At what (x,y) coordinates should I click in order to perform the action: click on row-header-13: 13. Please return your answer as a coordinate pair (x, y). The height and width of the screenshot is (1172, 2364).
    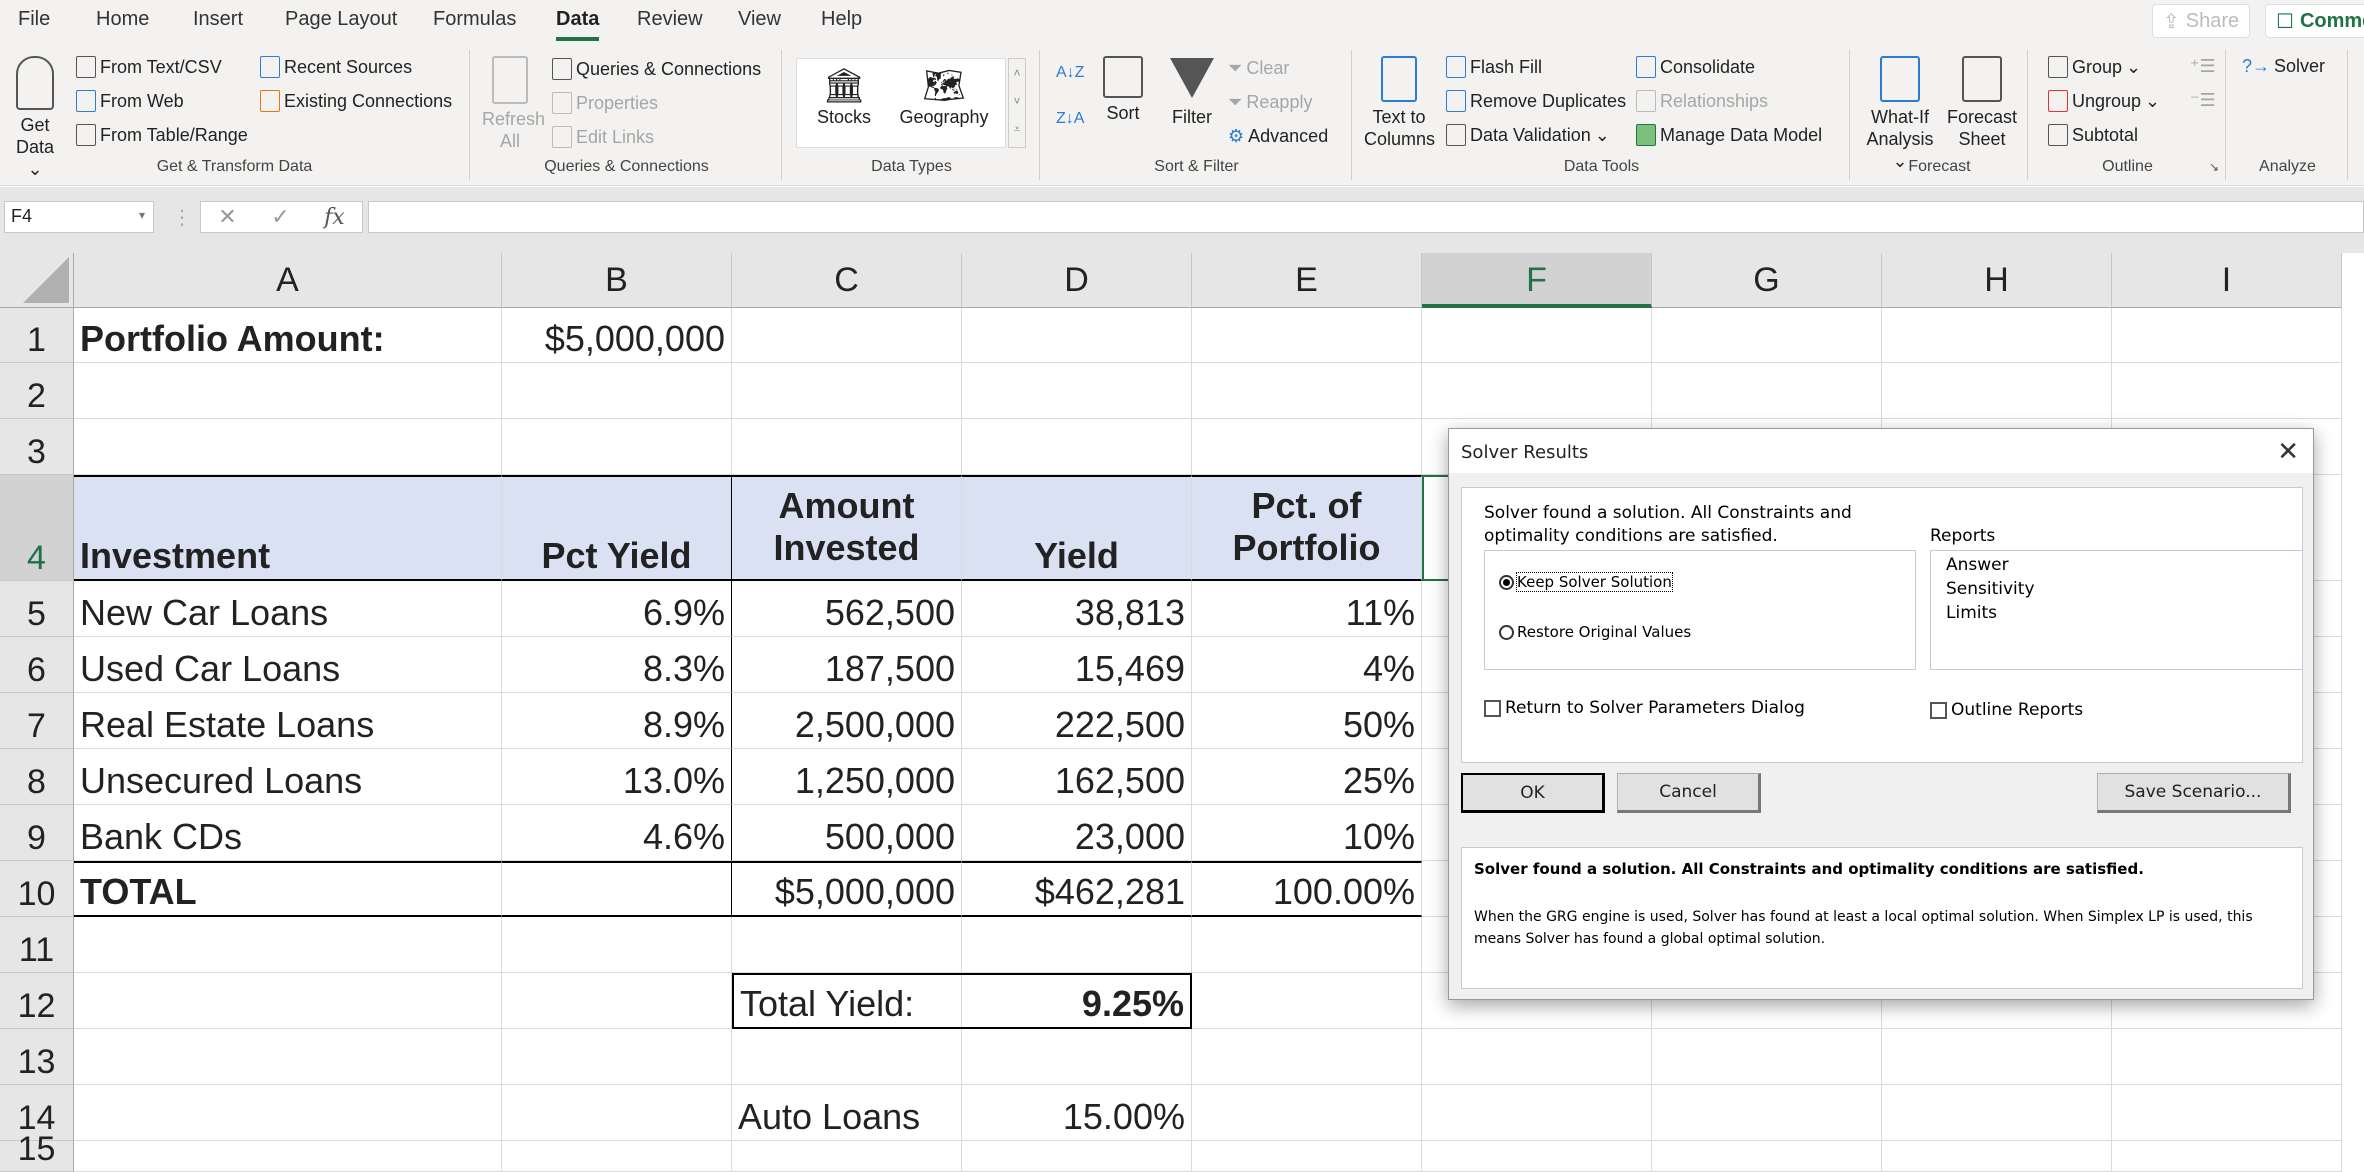
    Looking at the image, I should click on (37, 1057).